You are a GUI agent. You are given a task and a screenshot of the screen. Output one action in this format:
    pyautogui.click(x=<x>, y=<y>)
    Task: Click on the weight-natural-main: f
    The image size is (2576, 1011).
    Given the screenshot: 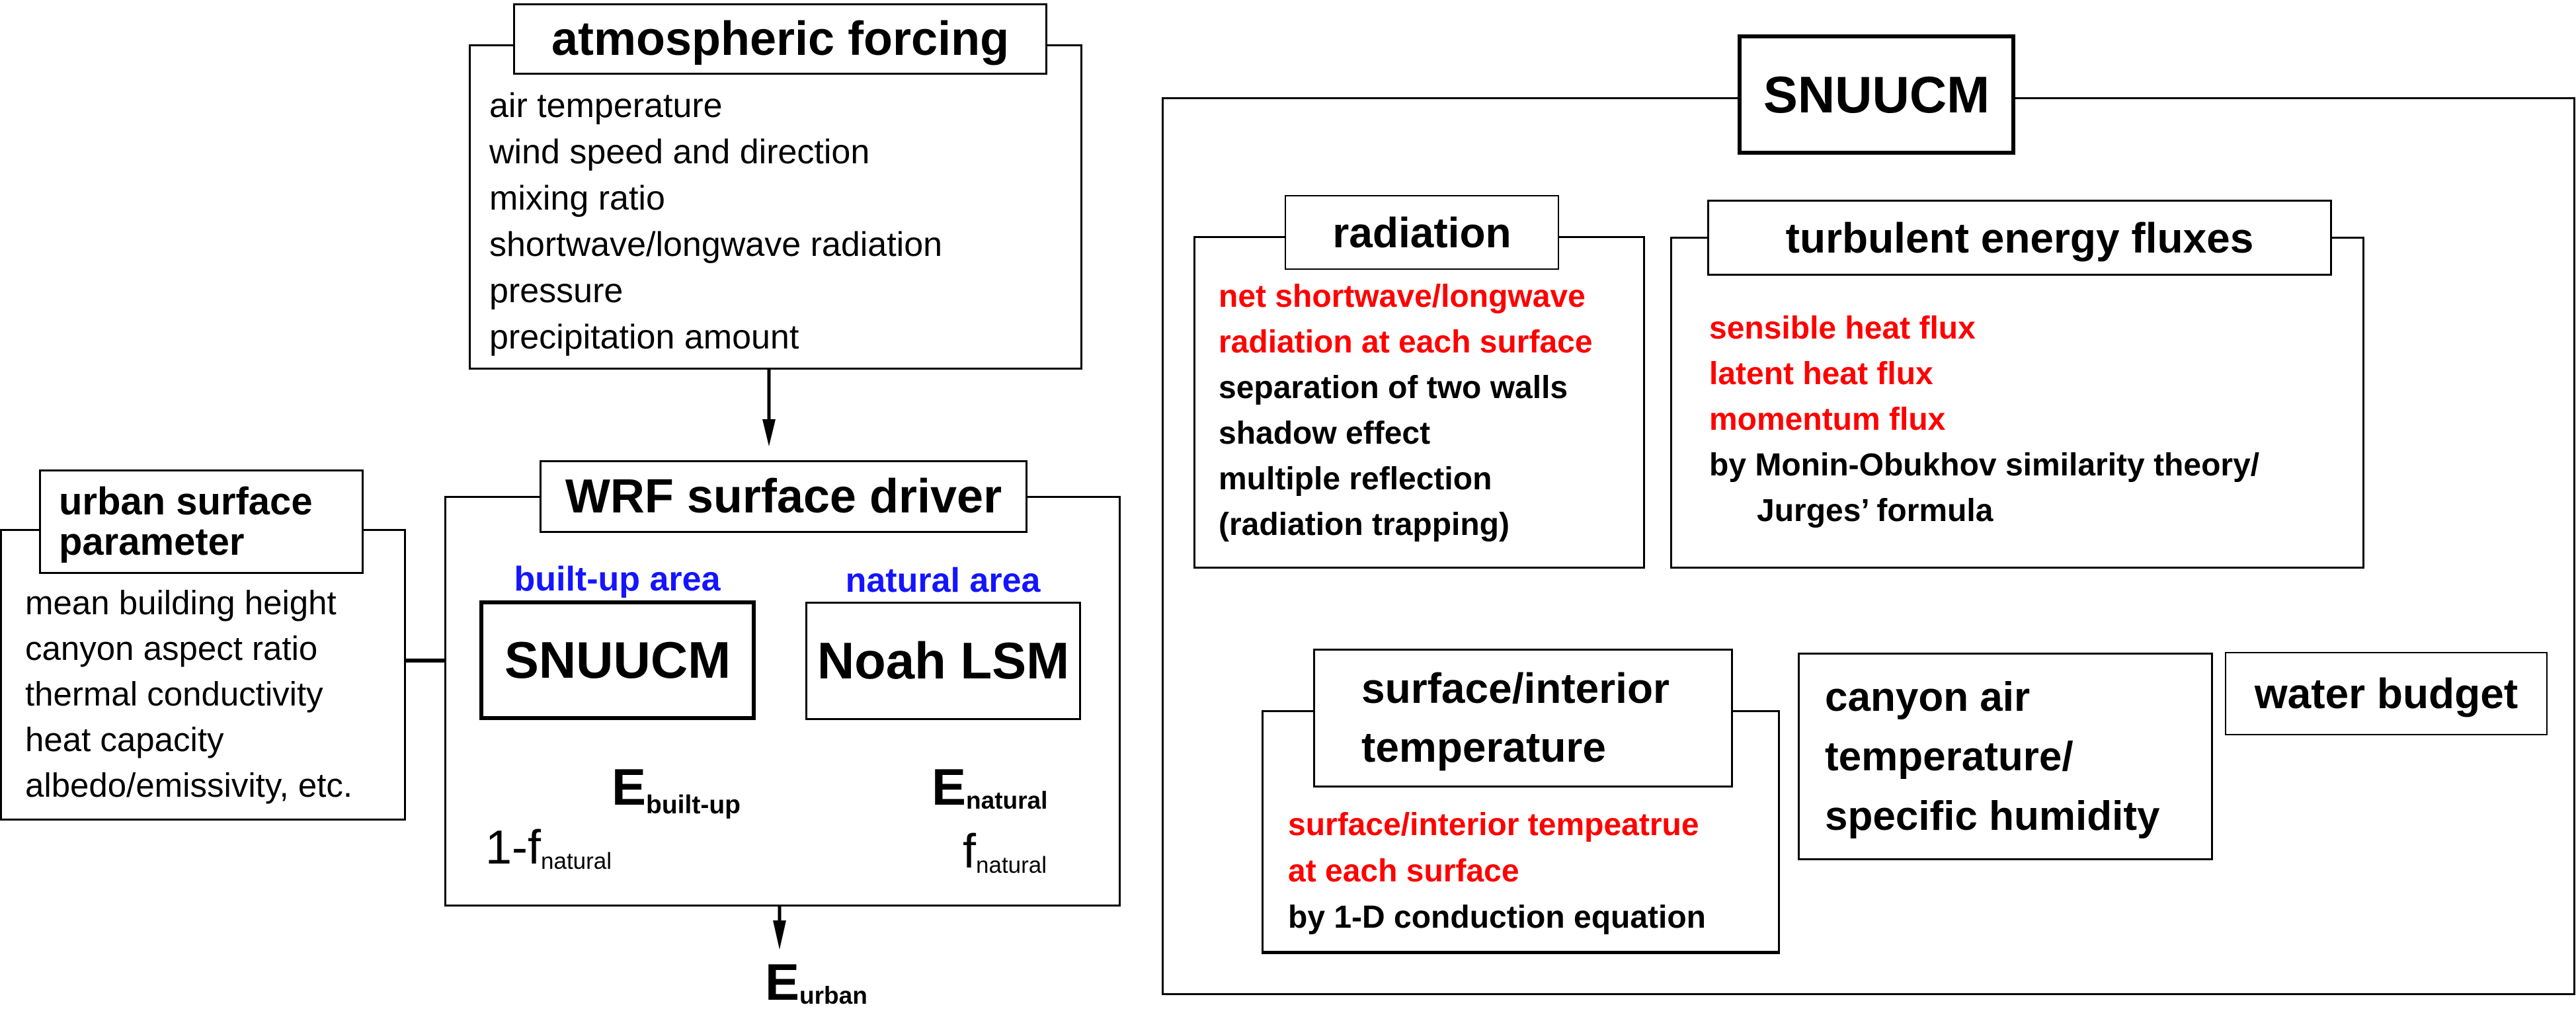 What is the action you would take?
    pyautogui.click(x=970, y=852)
    